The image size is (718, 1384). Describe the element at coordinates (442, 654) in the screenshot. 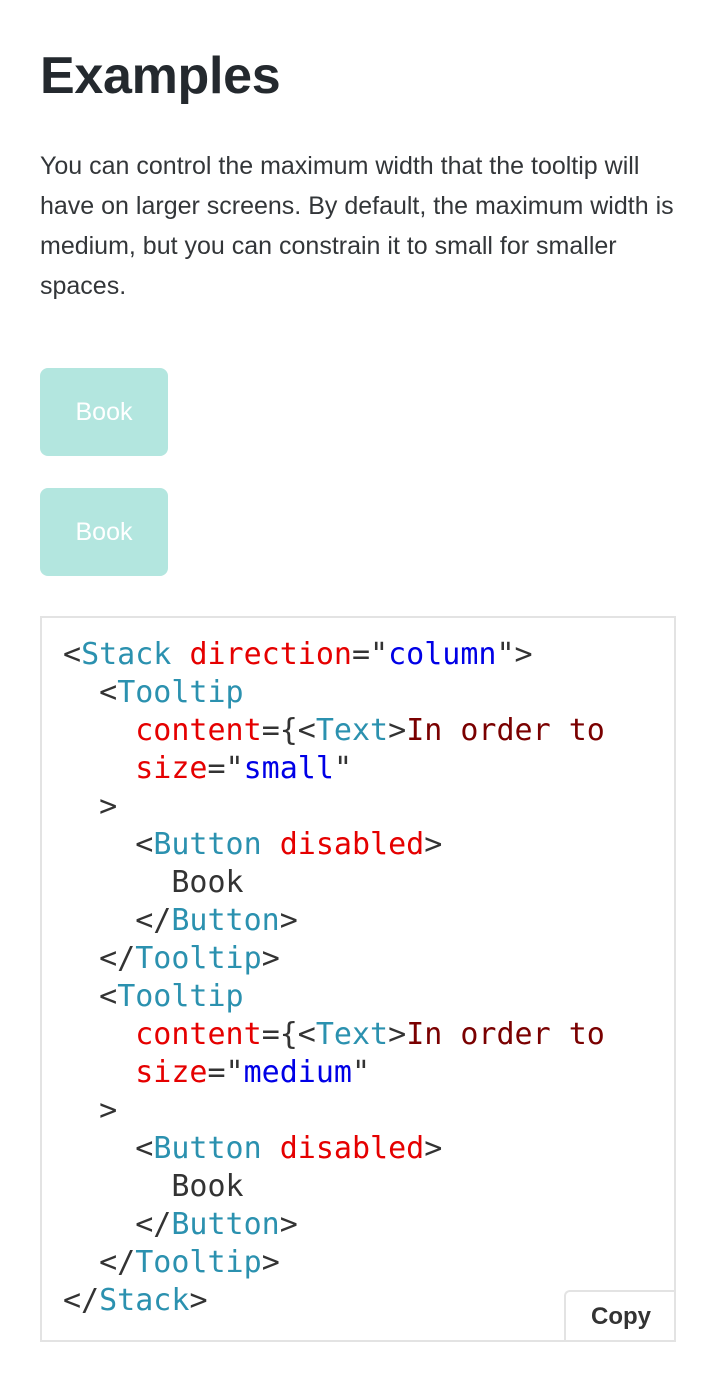

I see `code-token-str: column` at that location.